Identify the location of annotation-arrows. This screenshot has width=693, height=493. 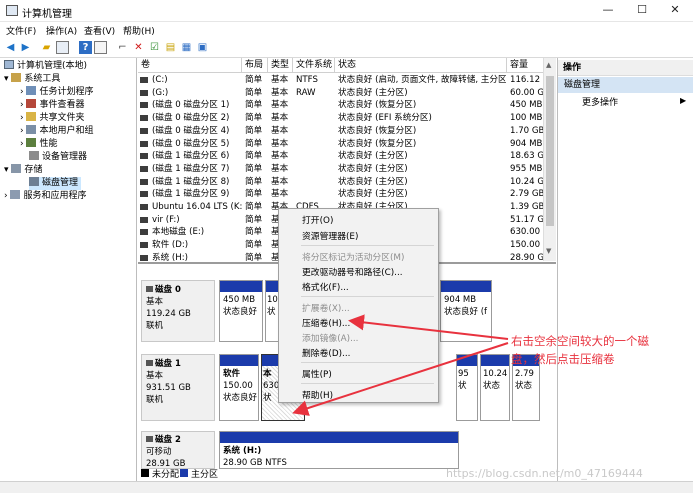
(400, 365).